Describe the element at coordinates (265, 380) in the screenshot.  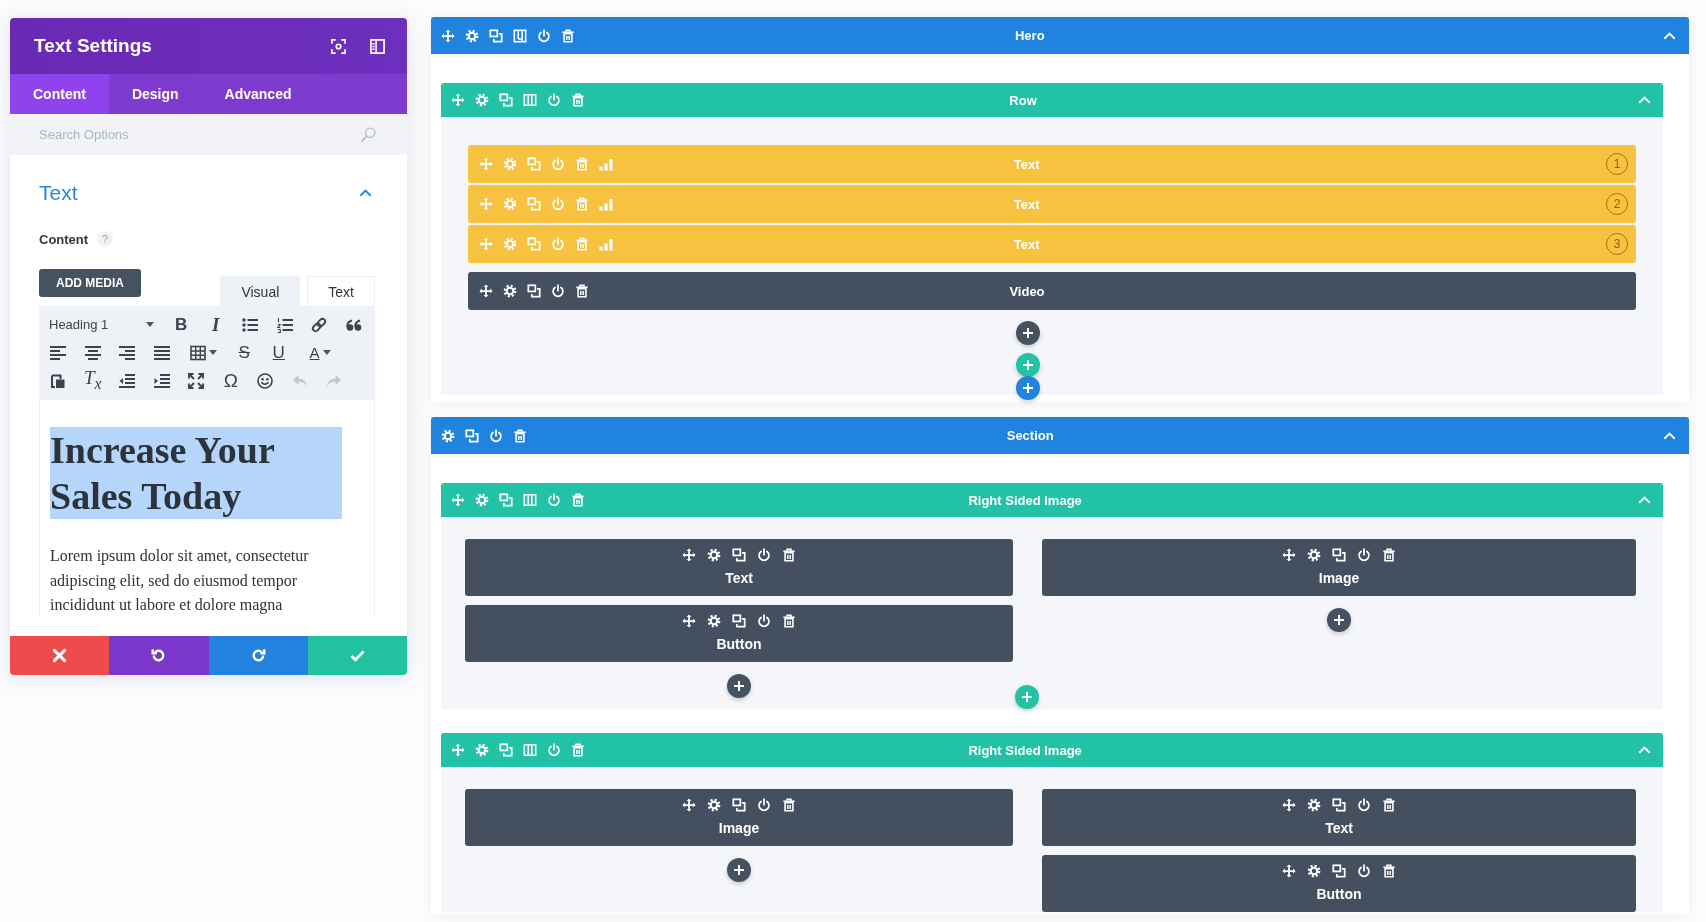
I see `smiley-icon` at that location.